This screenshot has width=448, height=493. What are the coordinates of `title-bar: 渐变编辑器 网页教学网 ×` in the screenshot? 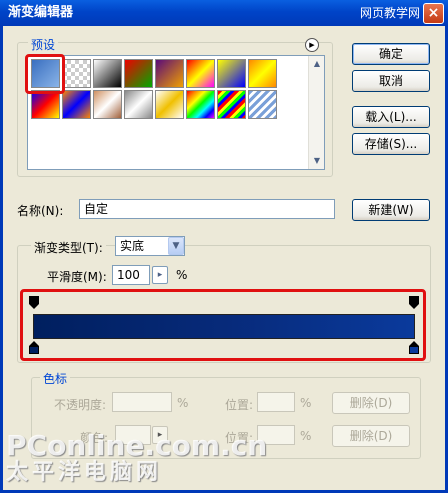 It's located at (224, 13).